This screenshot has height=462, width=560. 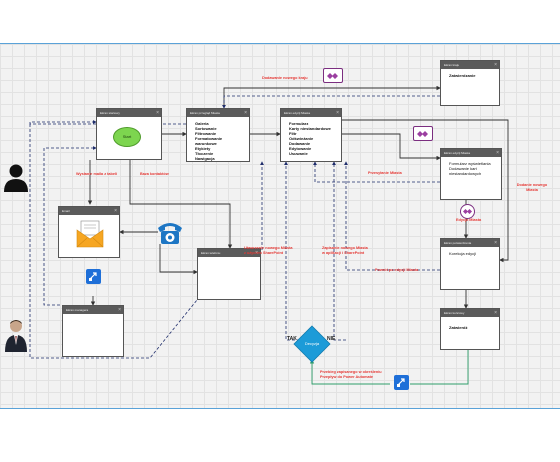 I want to click on edge-label-city-transfer: Przesyłanie Miasta, so click(x=385, y=173).